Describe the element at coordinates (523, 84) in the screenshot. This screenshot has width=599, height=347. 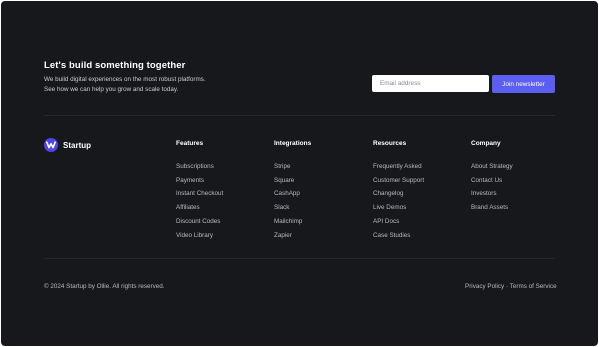
I see `join-newsletter-button: Join newsletter` at that location.